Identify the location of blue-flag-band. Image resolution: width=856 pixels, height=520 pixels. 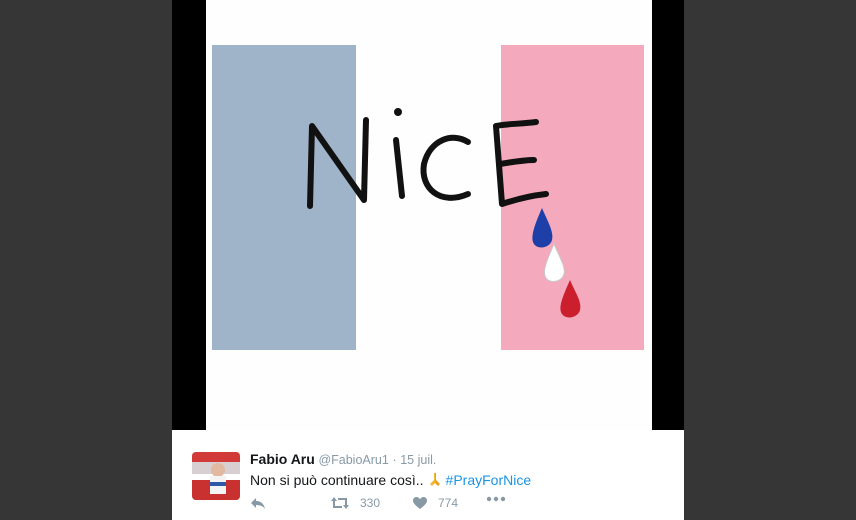
(284, 197).